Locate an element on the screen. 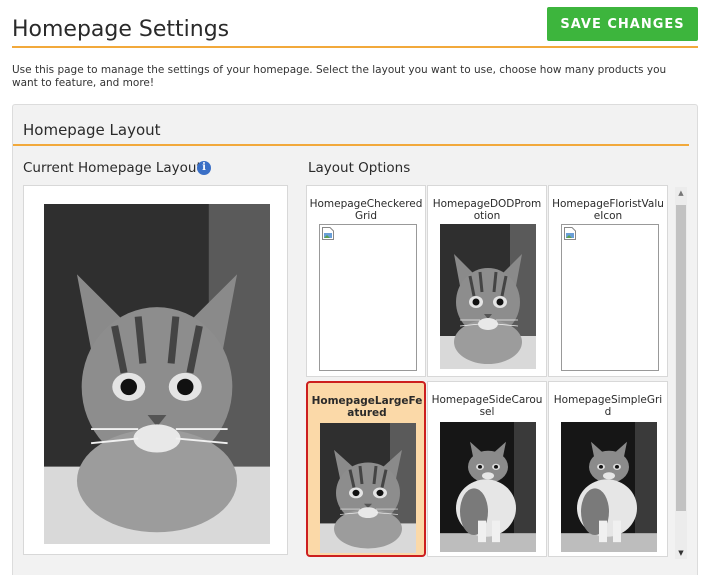 The image size is (721, 575). current-layout-label: Current Homepage Layout is located at coordinates (112, 168).